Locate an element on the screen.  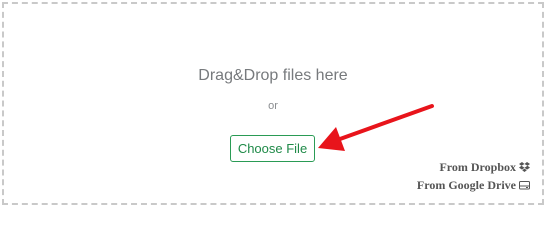
from-google-drive-link: From Google Drive is located at coordinates (473, 186).